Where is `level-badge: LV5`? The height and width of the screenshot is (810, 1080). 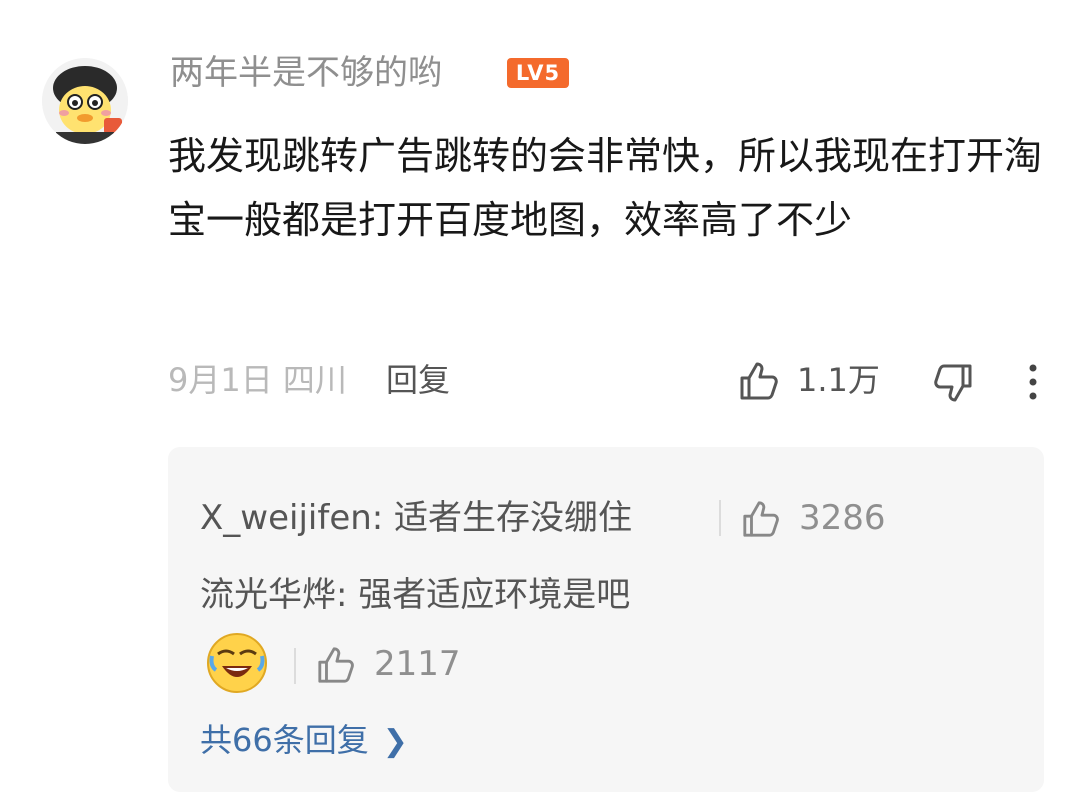 level-badge: LV5 is located at coordinates (538, 73).